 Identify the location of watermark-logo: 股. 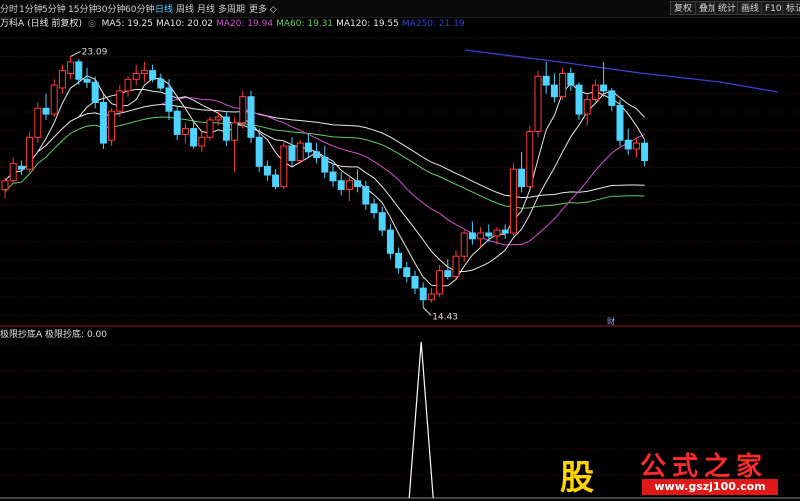
(577, 478).